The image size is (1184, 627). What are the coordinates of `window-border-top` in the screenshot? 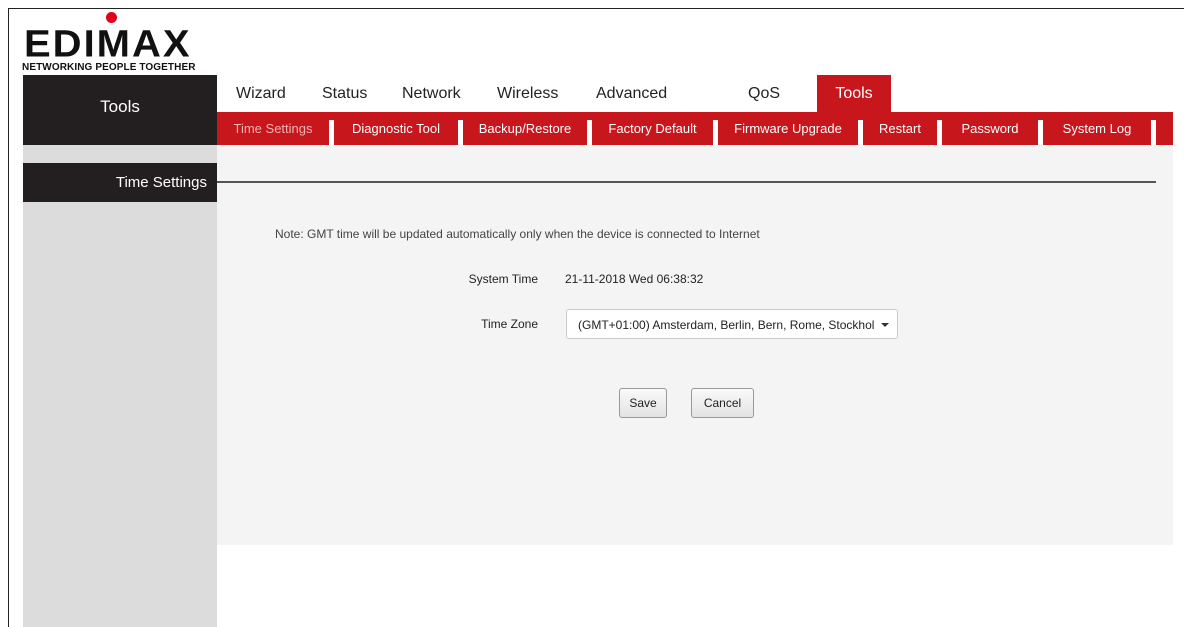 It's located at (596, 8).